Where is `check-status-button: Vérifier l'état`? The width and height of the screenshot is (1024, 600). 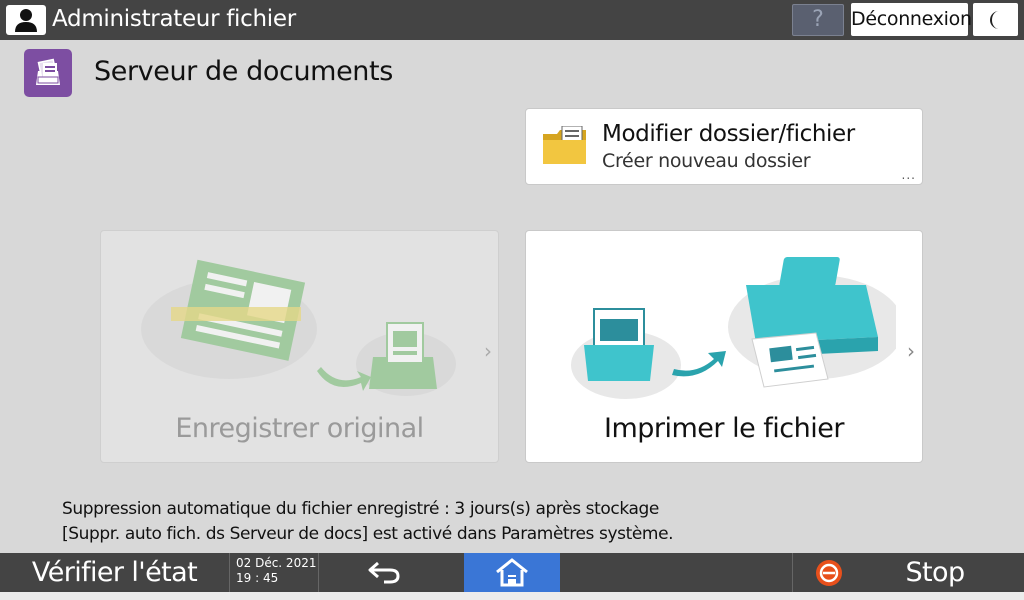 check-status-button: Vérifier l'état is located at coordinates (114, 572).